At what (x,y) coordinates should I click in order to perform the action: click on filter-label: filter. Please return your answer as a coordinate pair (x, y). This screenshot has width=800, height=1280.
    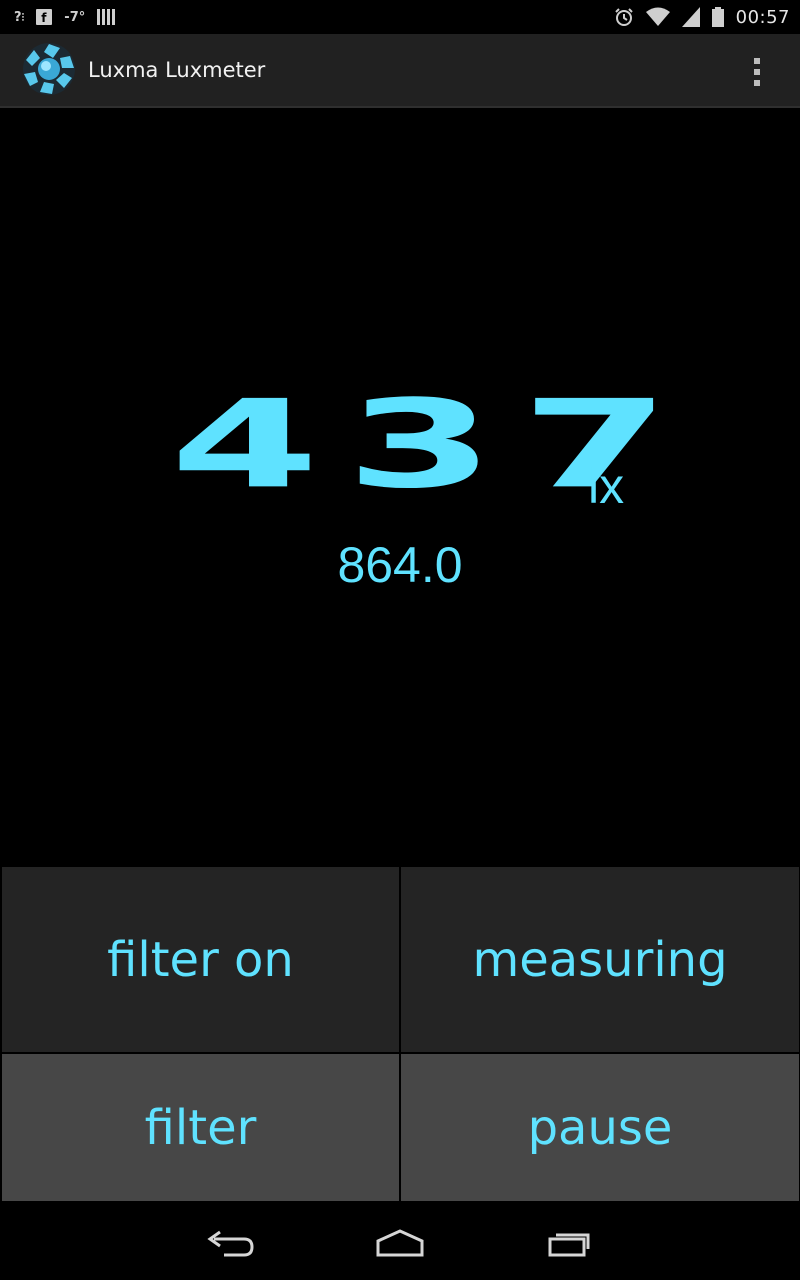
    Looking at the image, I should click on (200, 1127).